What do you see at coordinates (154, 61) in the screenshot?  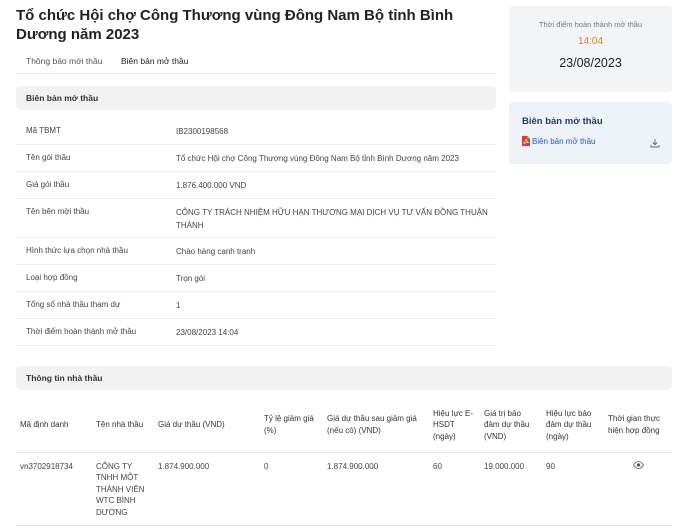 I see `tab-opening-report: Biên bản mở thầu` at bounding box center [154, 61].